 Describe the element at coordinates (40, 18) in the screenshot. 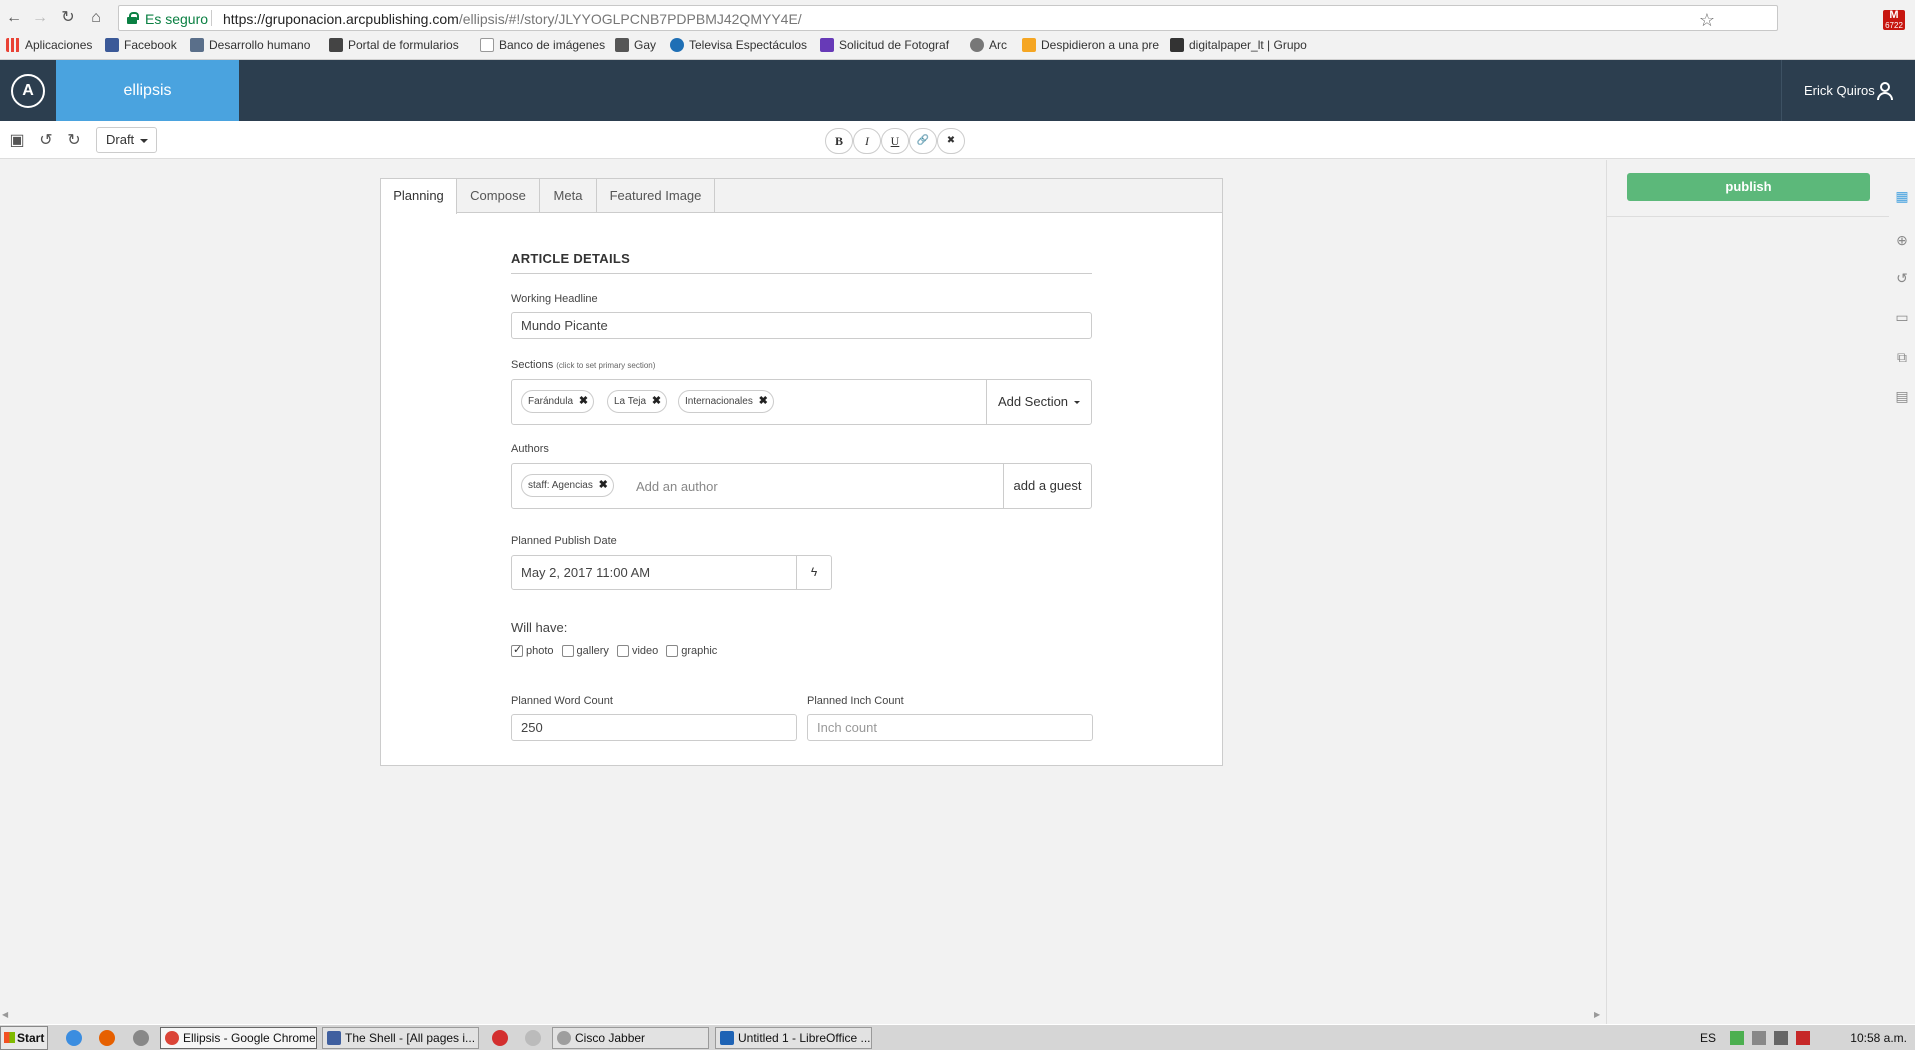

I see `forward-arrow-icon: →` at that location.